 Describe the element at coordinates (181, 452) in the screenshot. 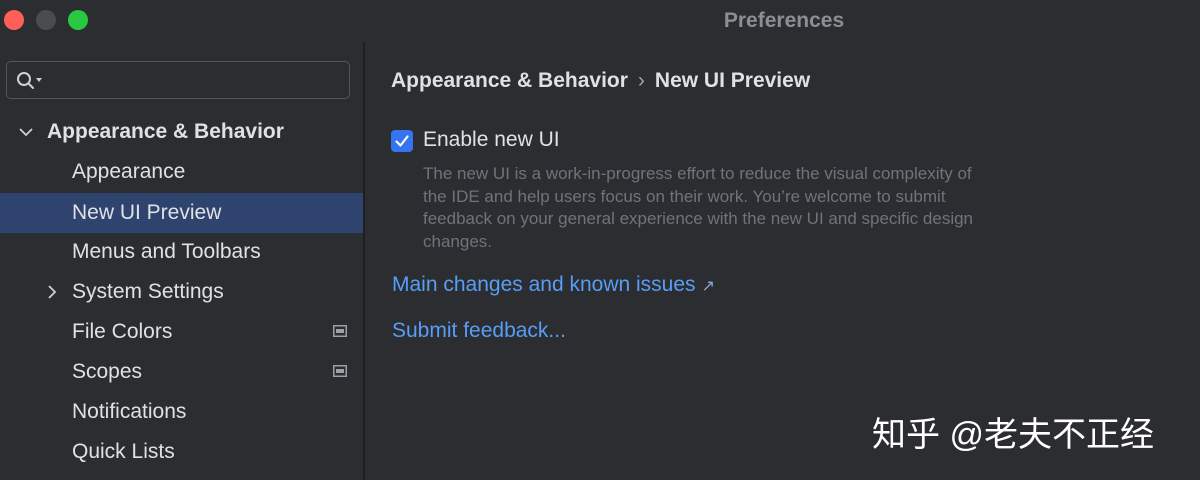

I see `tree-item-quick-lists: Quick Lists` at that location.